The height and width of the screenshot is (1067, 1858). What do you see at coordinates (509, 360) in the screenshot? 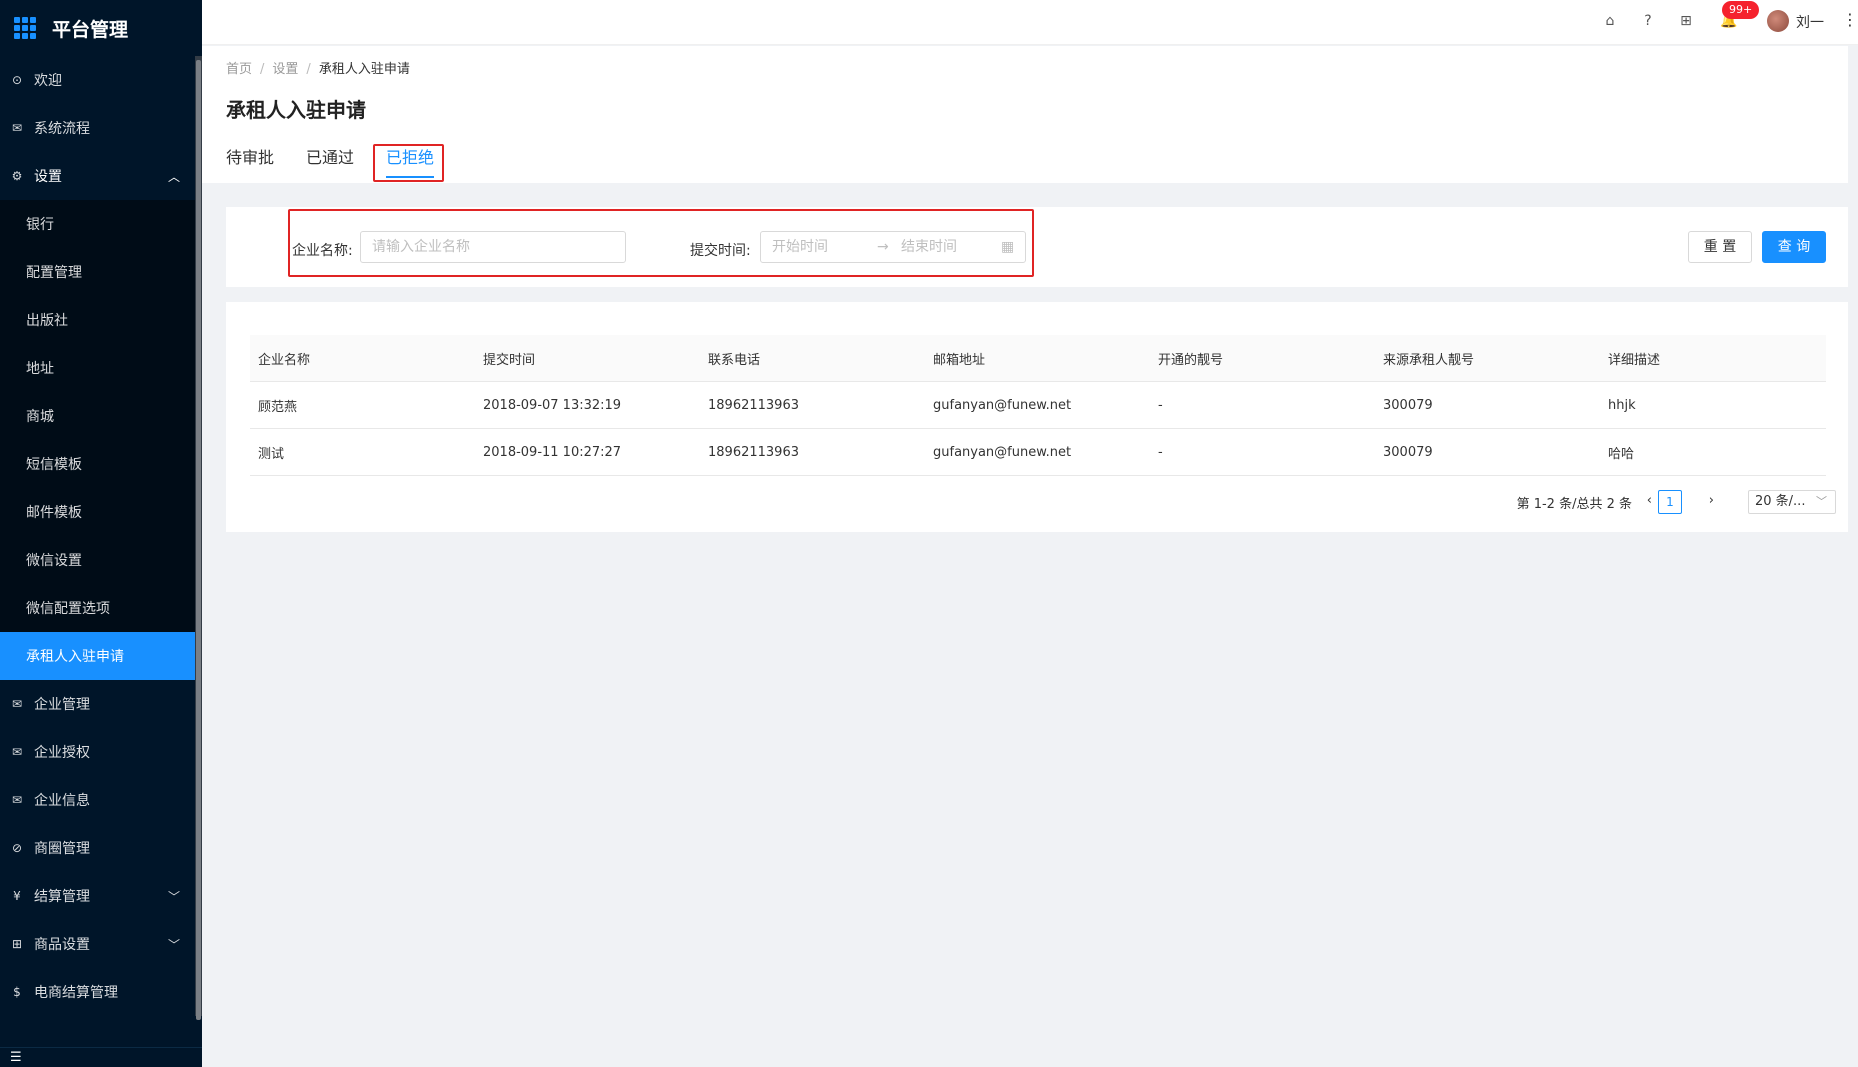
I see `col-submit-time: 提交时间` at bounding box center [509, 360].